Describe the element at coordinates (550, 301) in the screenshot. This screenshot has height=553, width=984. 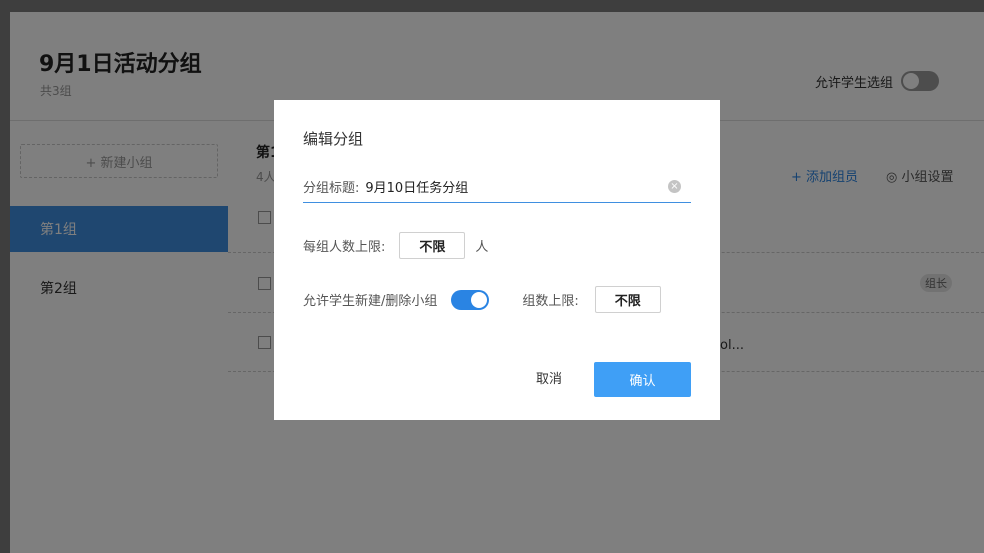
I see `group-limit-label: 组数上限:` at that location.